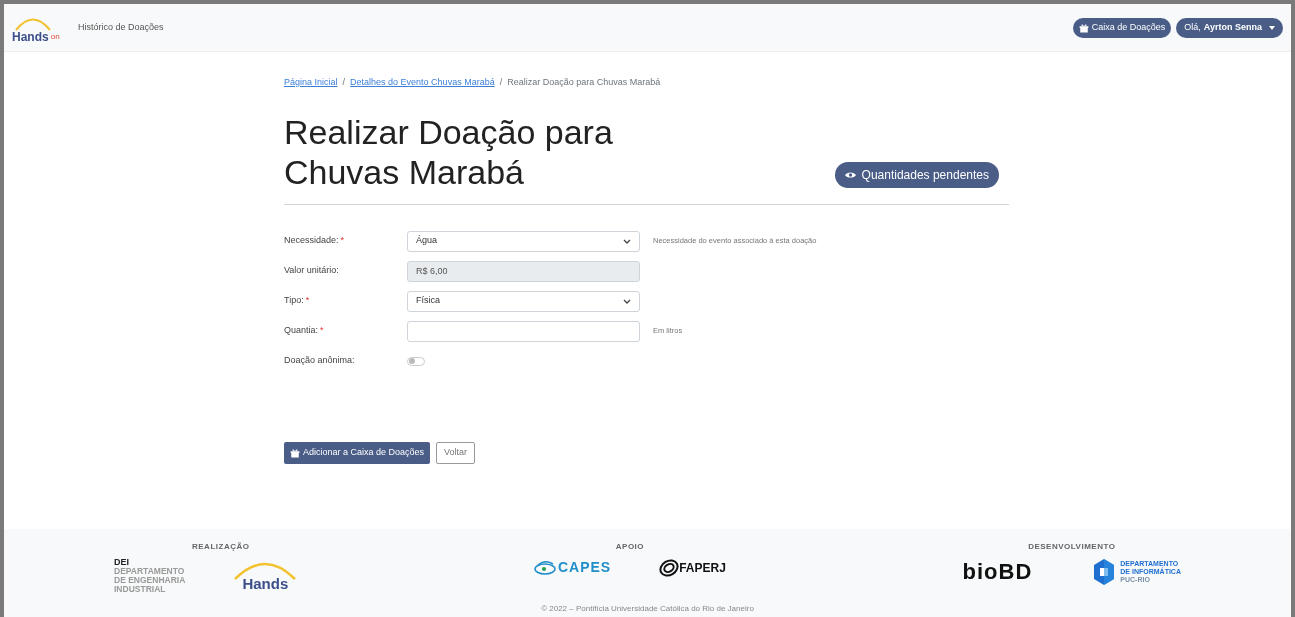  Describe the element at coordinates (523, 331) in the screenshot. I see `input-field` at that location.